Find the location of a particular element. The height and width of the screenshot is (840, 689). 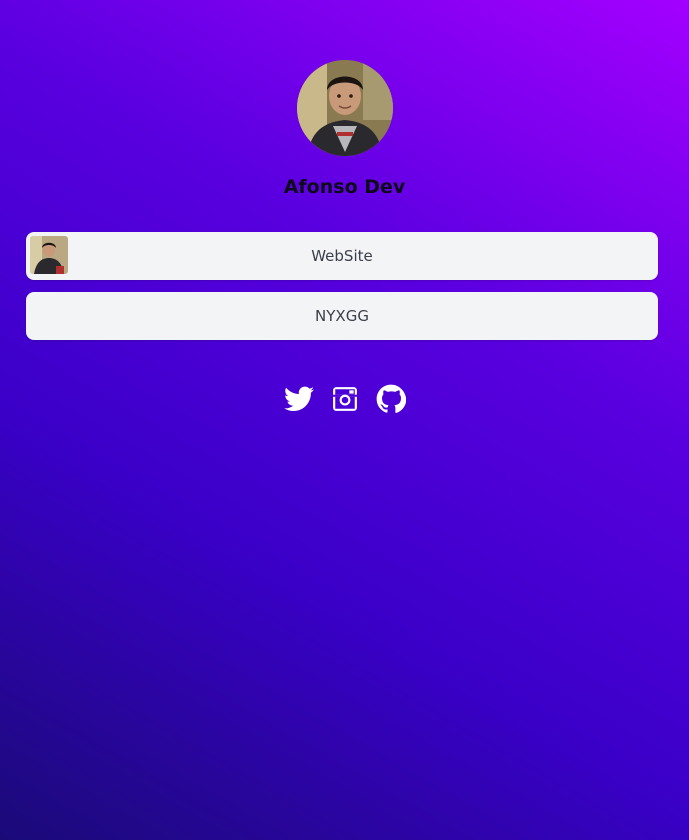

link-list: WebSite NYXGG is located at coordinates (342, 292).